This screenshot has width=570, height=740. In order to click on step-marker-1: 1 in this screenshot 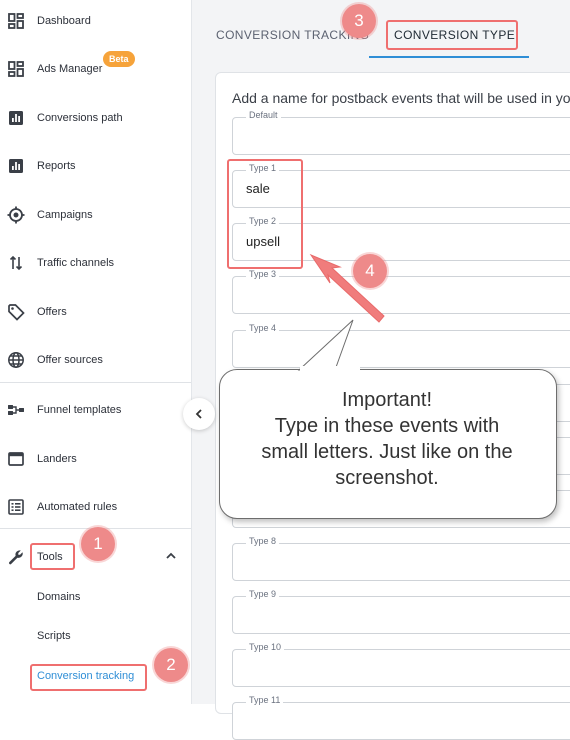, I will do `click(98, 544)`.